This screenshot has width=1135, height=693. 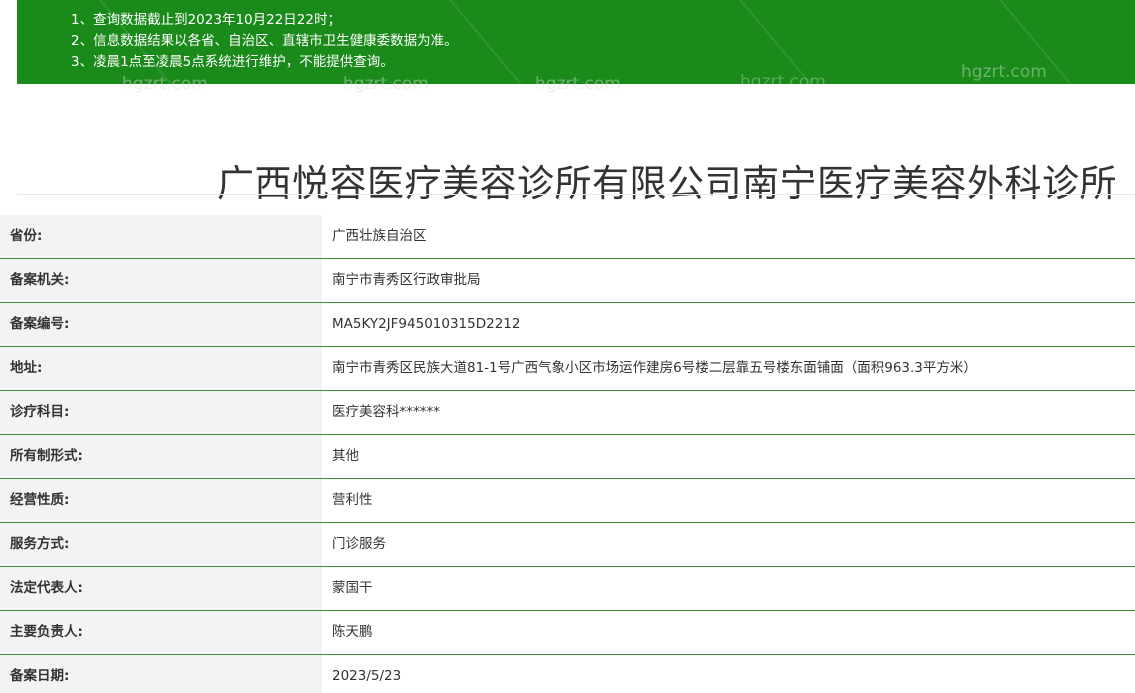 I want to click on notice-line-1: 1、查询数据截止到2023年10月22日22时；, so click(x=206, y=20).